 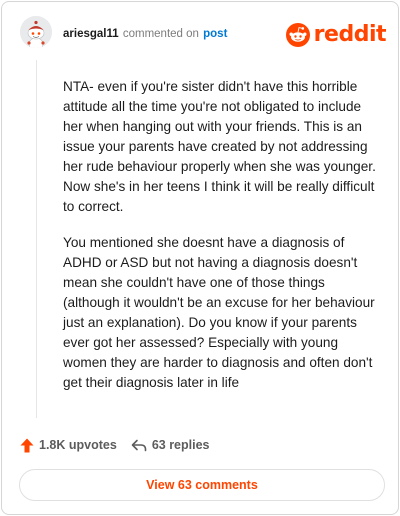 What do you see at coordinates (297, 35) in the screenshot?
I see `reddit-snoo-icon` at bounding box center [297, 35].